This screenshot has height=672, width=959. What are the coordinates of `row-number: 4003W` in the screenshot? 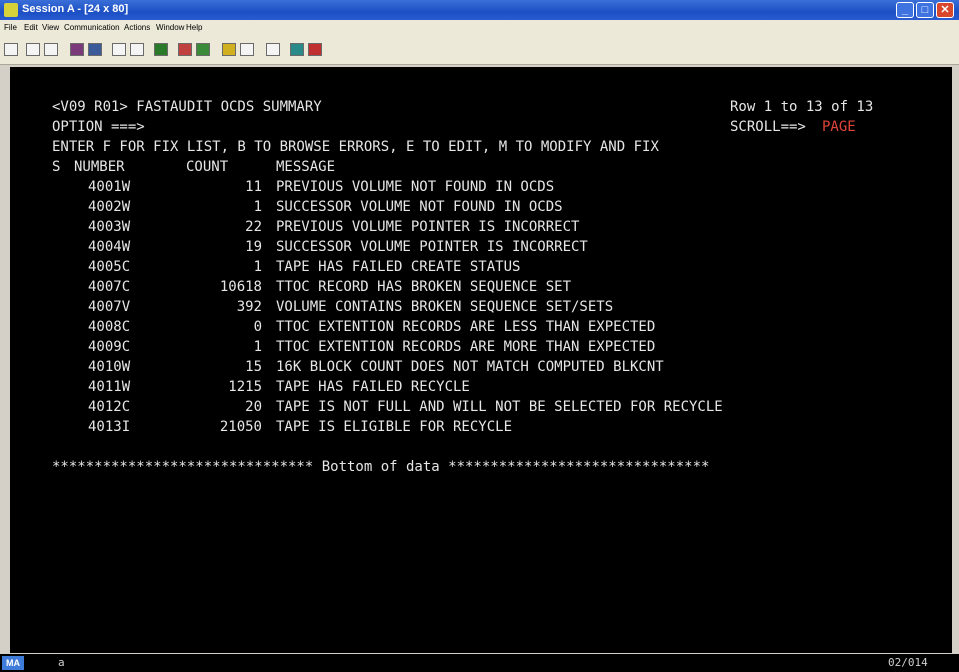 It's located at (109, 227).